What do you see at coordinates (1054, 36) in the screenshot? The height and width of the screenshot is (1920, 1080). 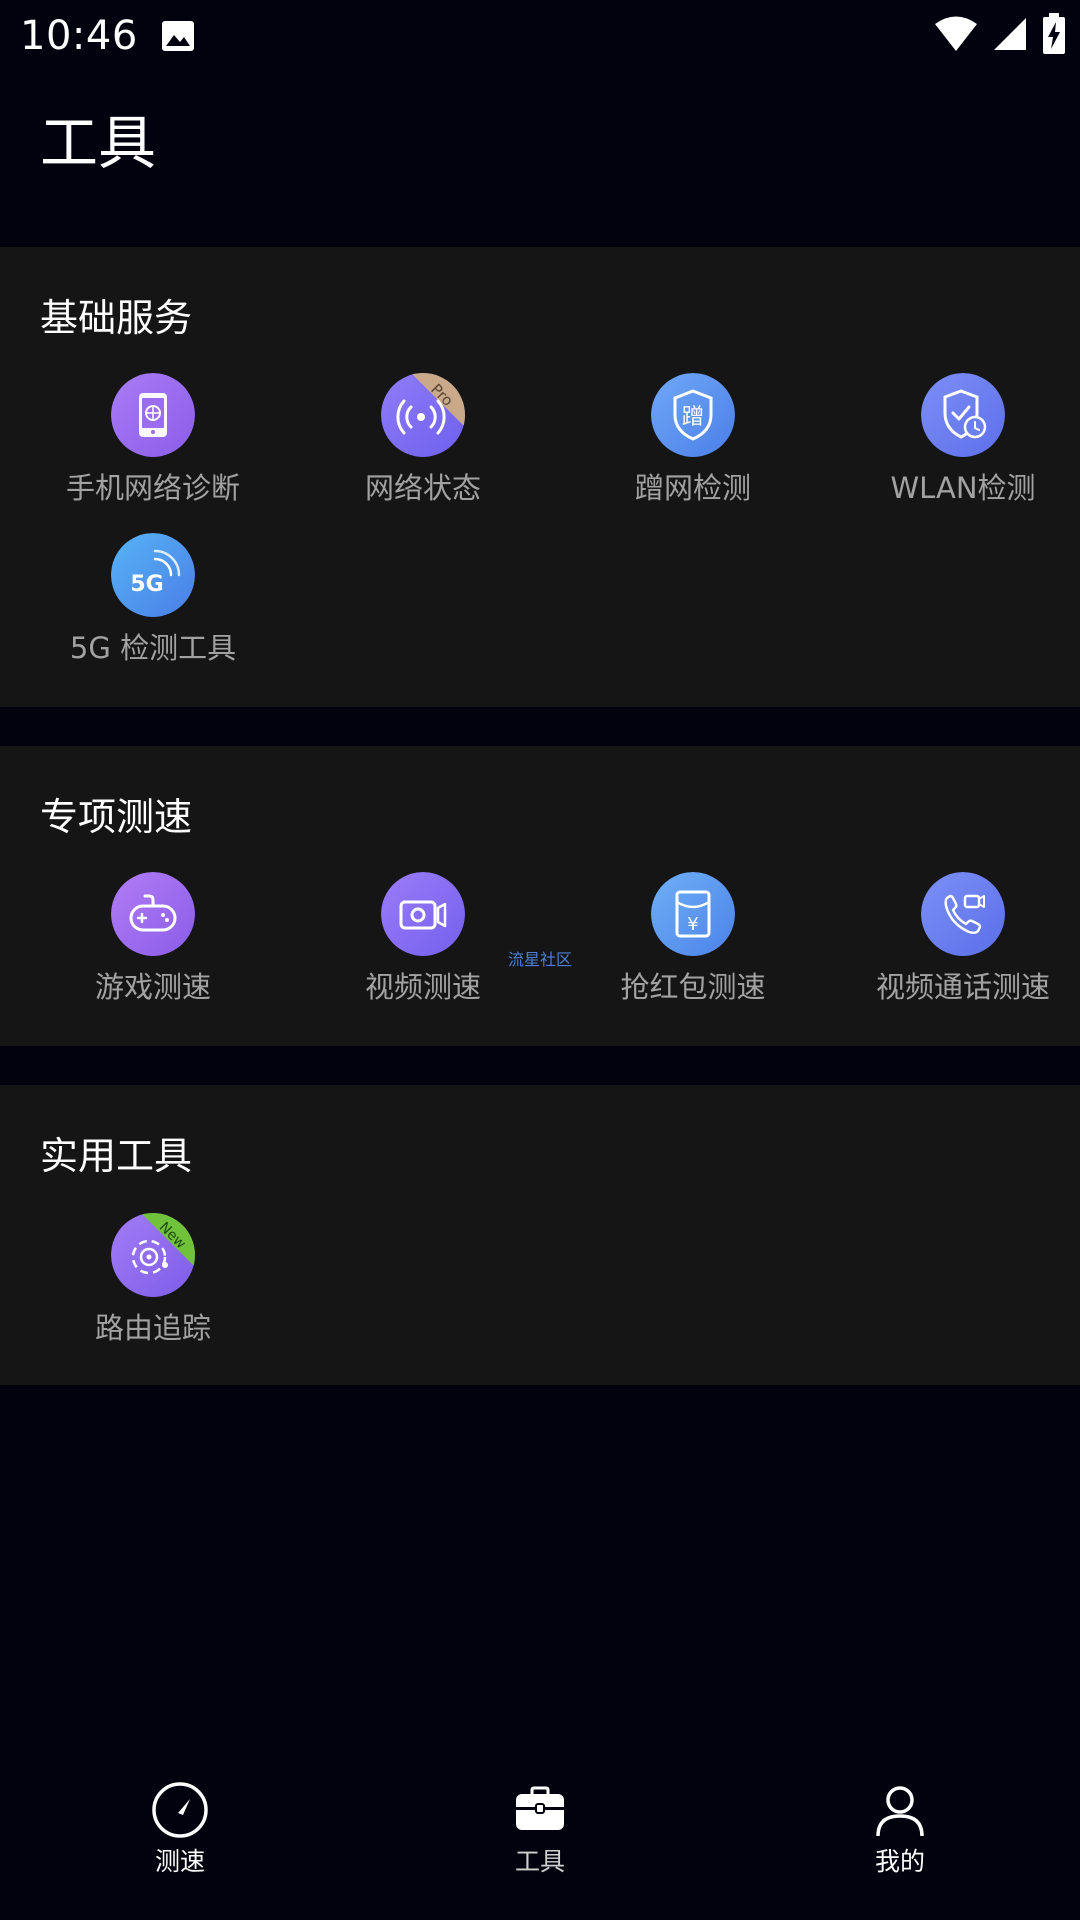 I see `battery-charging-icon` at bounding box center [1054, 36].